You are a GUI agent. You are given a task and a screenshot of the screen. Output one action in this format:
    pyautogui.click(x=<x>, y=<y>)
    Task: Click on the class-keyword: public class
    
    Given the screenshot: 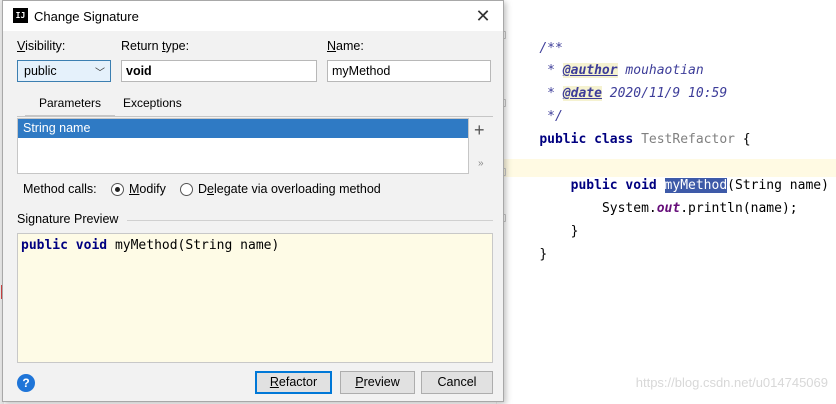 What is the action you would take?
    pyautogui.click(x=590, y=139)
    